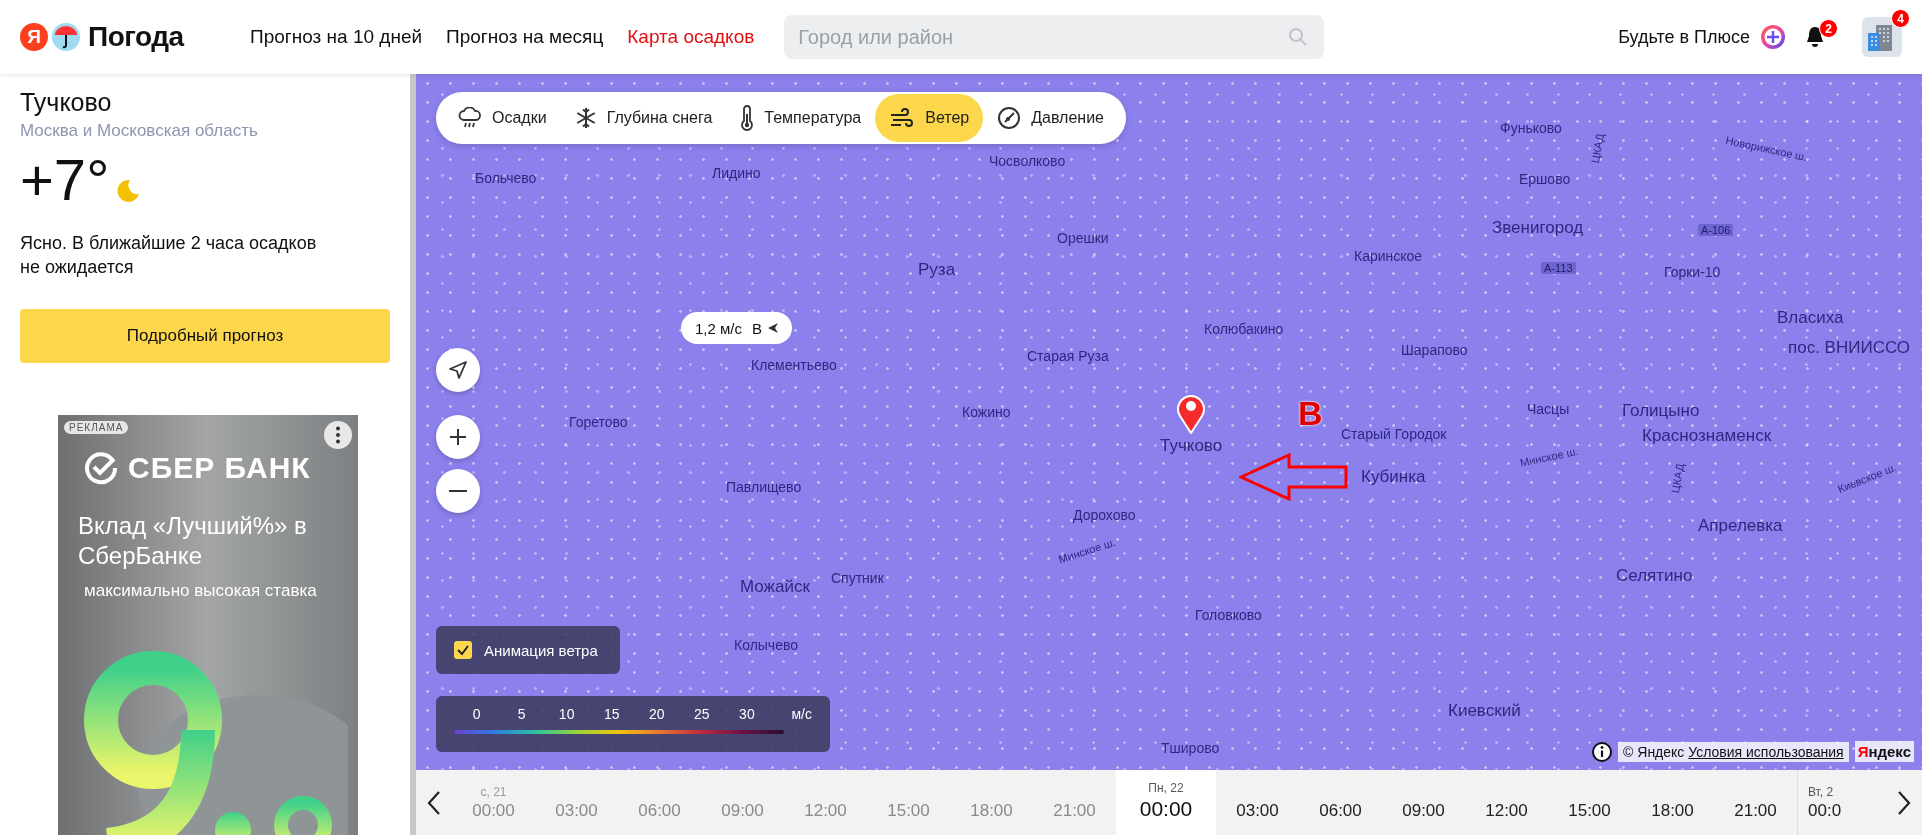 The image size is (1922, 835). Describe the element at coordinates (986, 412) in the screenshot. I see `map-place-label: Кожино` at that location.